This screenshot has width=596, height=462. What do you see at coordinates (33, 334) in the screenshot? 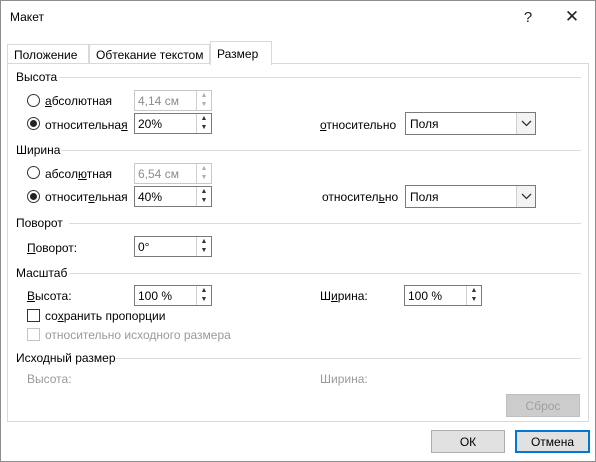
I see `relative-original-size-checkbox` at bounding box center [33, 334].